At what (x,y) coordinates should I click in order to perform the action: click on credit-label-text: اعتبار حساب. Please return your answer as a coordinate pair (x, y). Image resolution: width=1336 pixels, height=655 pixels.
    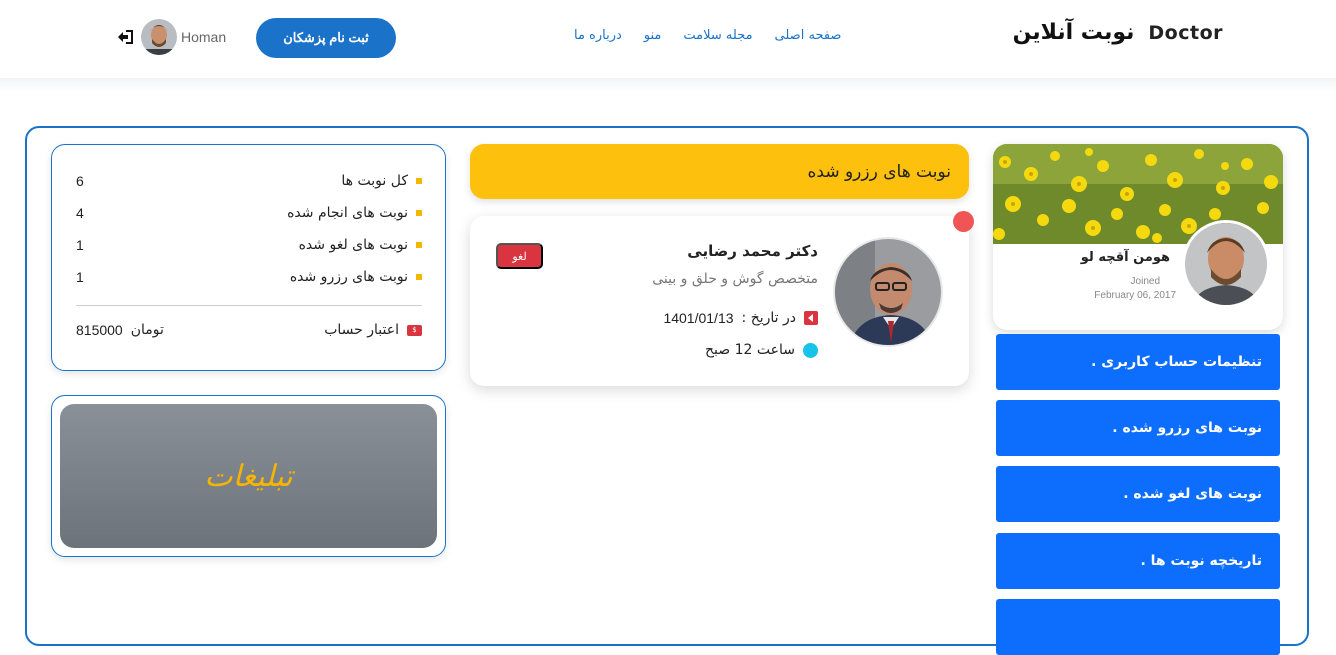
    Looking at the image, I should click on (361, 330).